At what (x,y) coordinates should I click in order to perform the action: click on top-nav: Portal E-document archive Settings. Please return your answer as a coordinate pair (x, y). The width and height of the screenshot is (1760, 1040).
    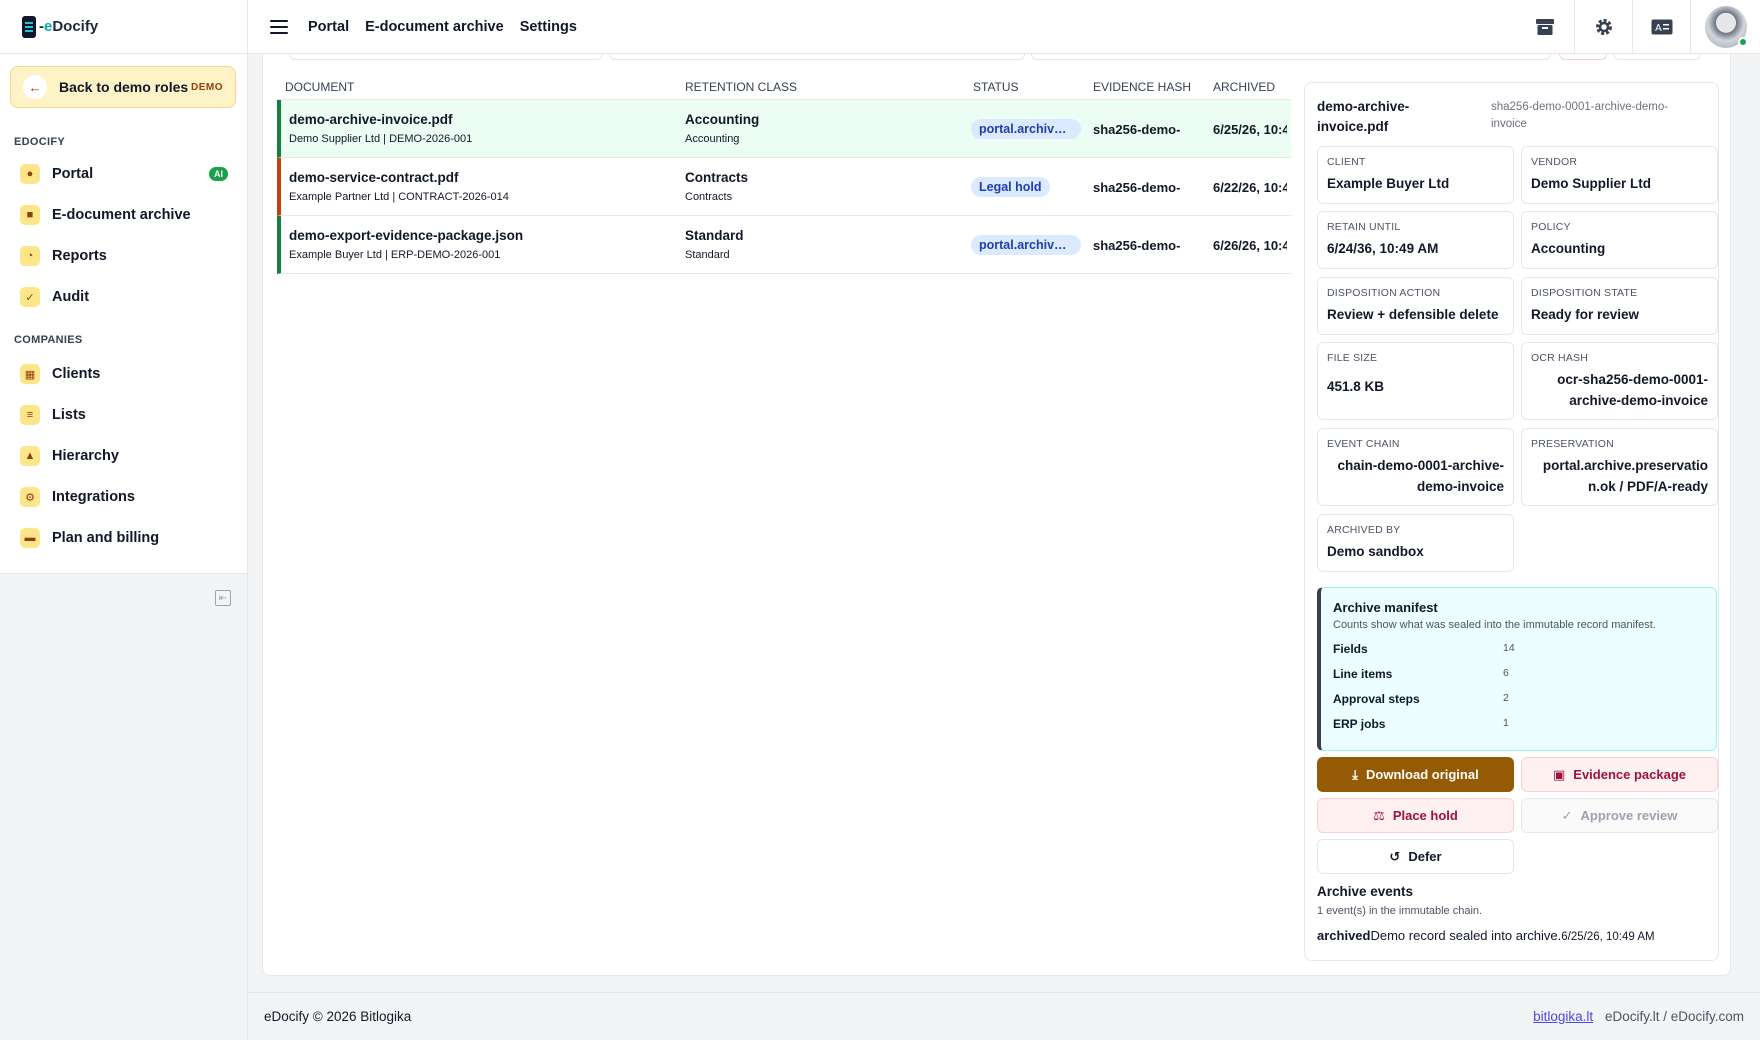
    Looking at the image, I should click on (442, 27).